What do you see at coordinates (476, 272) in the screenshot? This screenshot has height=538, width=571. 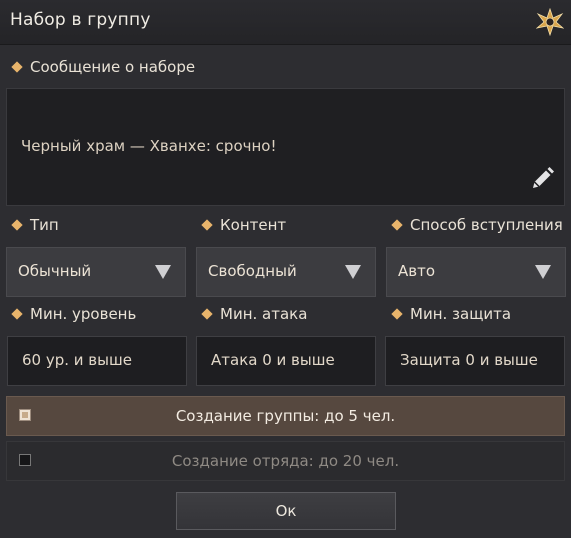 I see `join-method-dropdown: Авто` at bounding box center [476, 272].